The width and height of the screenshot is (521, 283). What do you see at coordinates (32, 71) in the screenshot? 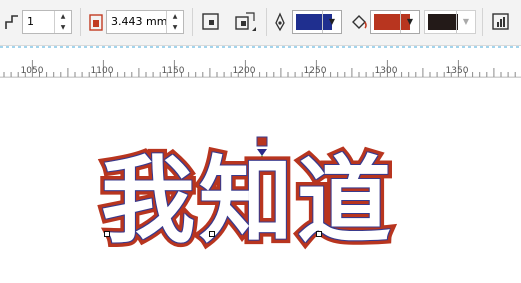
I see `ruler-label: 1050` at bounding box center [32, 71].